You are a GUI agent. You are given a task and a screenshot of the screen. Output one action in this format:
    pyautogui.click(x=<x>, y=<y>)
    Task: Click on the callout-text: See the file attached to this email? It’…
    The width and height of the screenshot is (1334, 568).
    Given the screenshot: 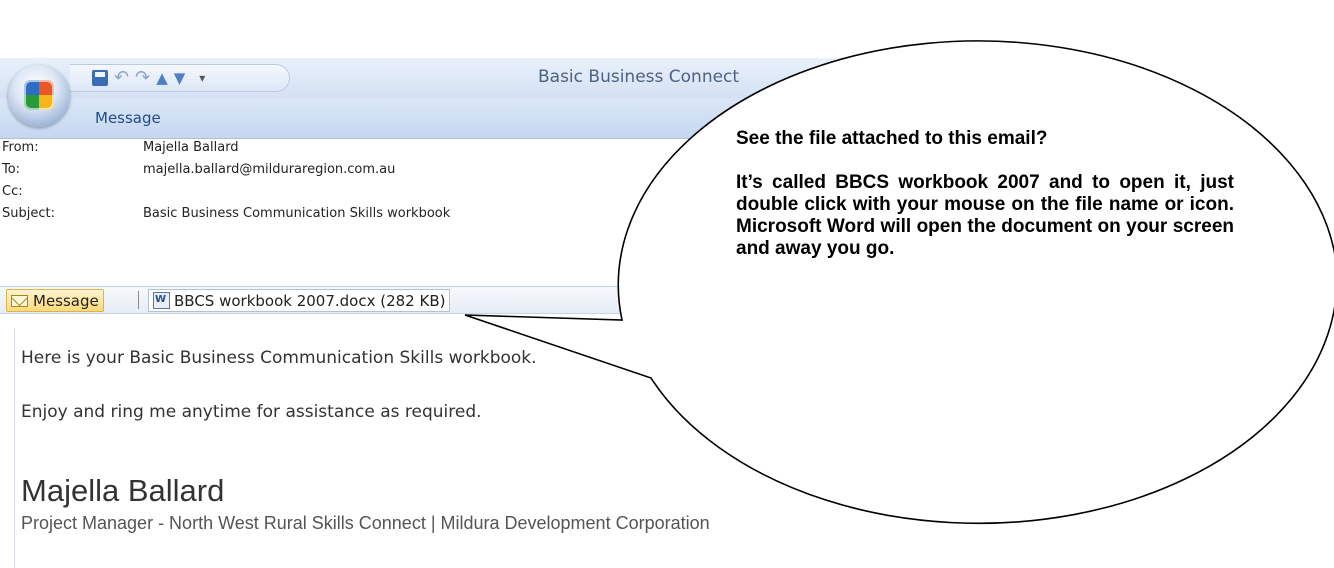 What is the action you would take?
    pyautogui.click(x=985, y=194)
    